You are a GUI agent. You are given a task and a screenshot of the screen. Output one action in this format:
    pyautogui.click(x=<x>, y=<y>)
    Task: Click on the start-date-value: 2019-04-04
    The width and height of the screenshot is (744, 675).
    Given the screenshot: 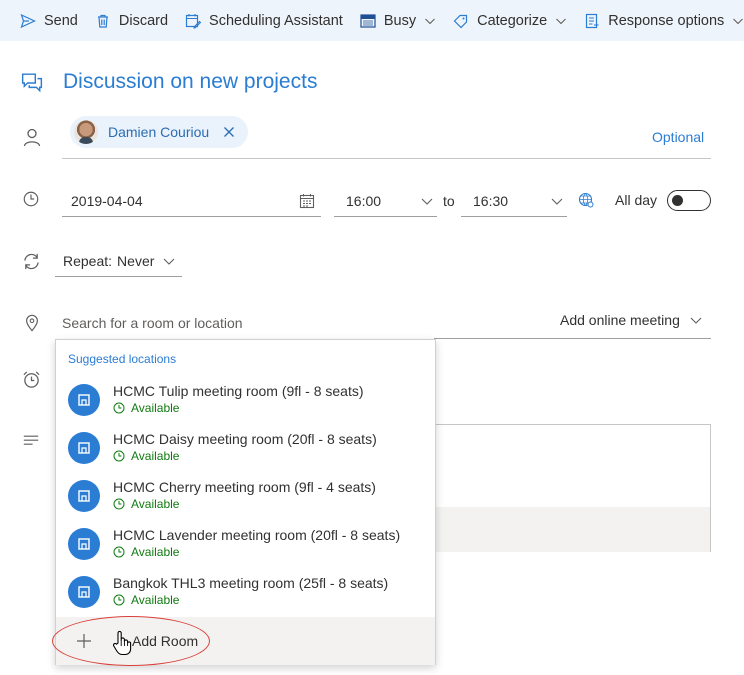 What is the action you would take?
    pyautogui.click(x=107, y=200)
    